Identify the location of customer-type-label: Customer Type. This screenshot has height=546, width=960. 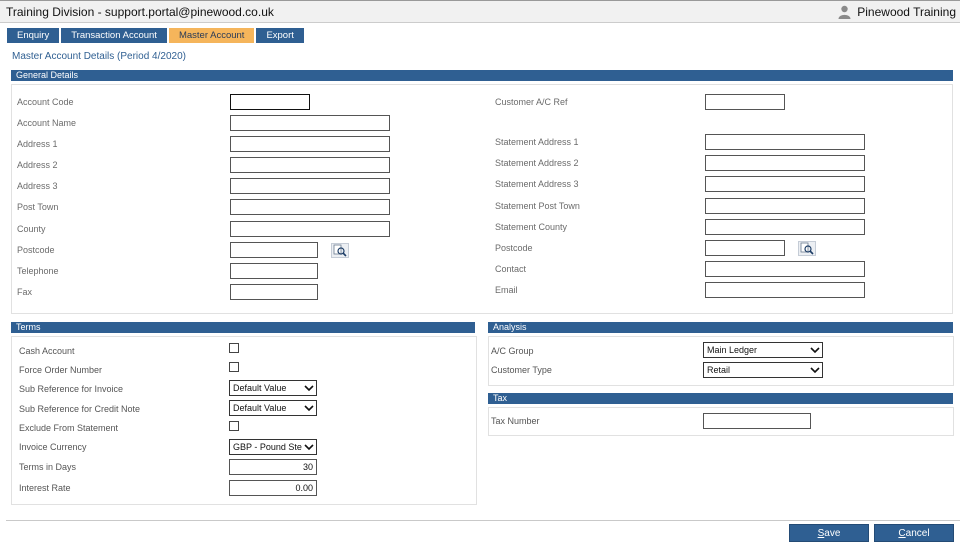
(521, 370).